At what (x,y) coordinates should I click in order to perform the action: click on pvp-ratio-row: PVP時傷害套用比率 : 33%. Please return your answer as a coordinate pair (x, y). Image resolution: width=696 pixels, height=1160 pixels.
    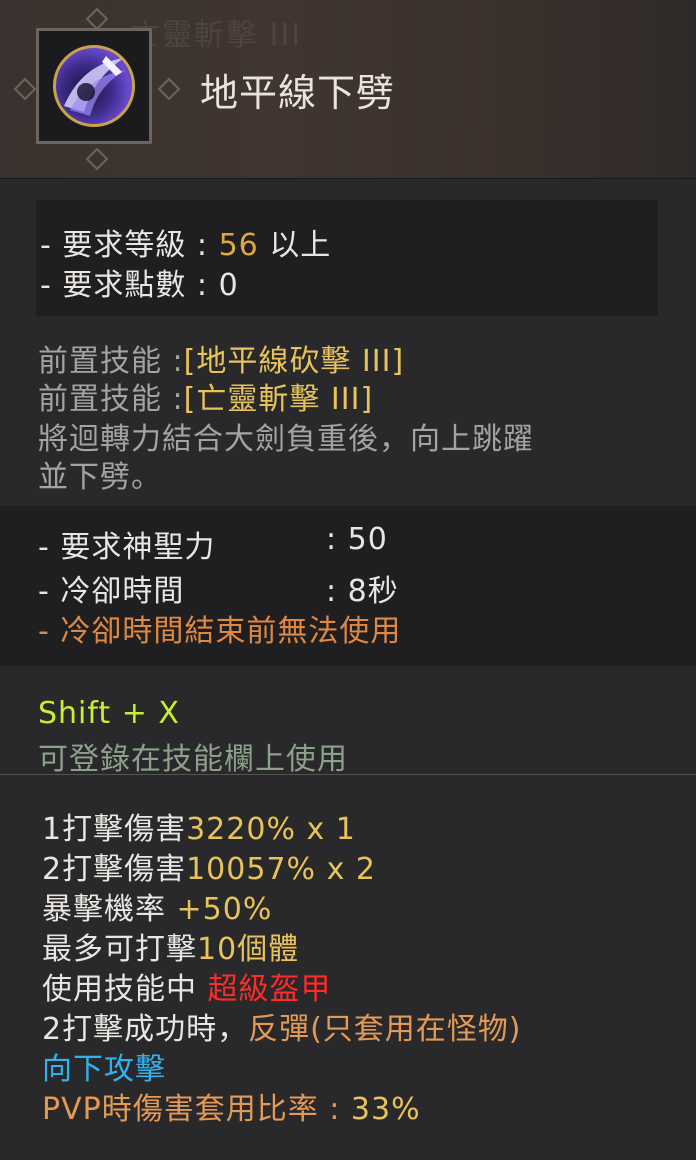
    Looking at the image, I should click on (231, 1106).